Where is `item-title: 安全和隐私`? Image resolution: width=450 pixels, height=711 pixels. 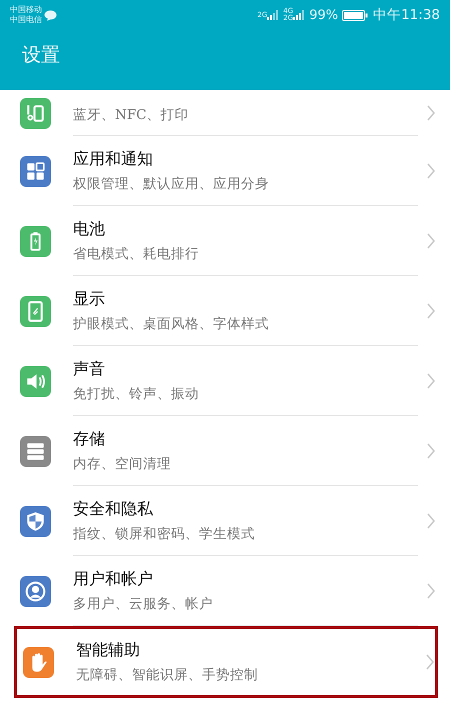 item-title: 安全和隐私 is located at coordinates (113, 509).